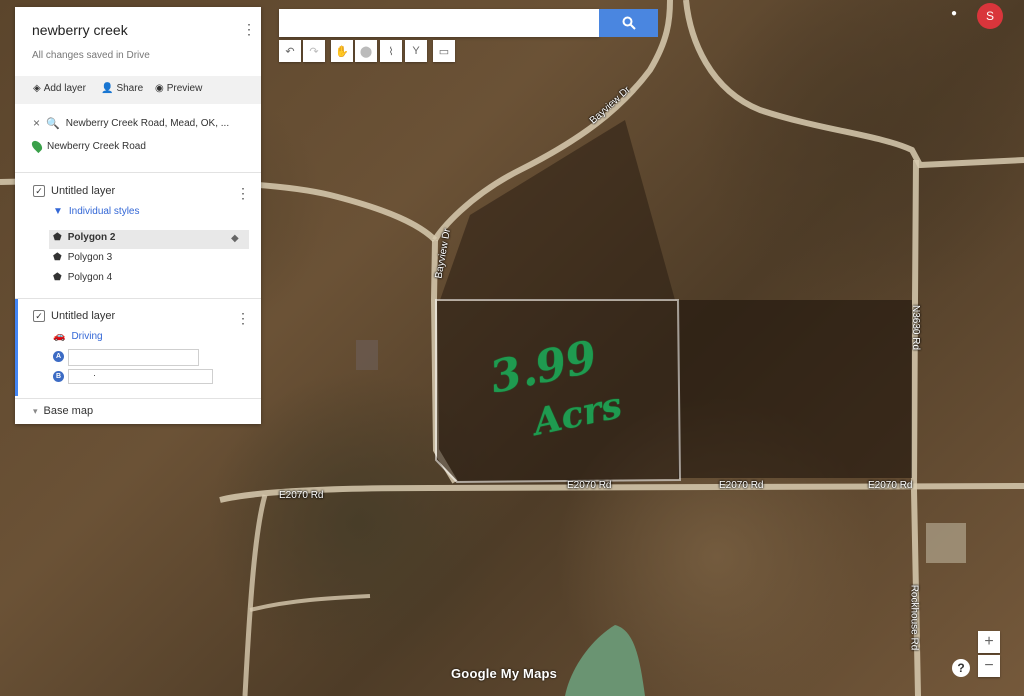 Image resolution: width=1024 pixels, height=696 pixels. I want to click on draw-line-icon: ⌇, so click(391, 51).